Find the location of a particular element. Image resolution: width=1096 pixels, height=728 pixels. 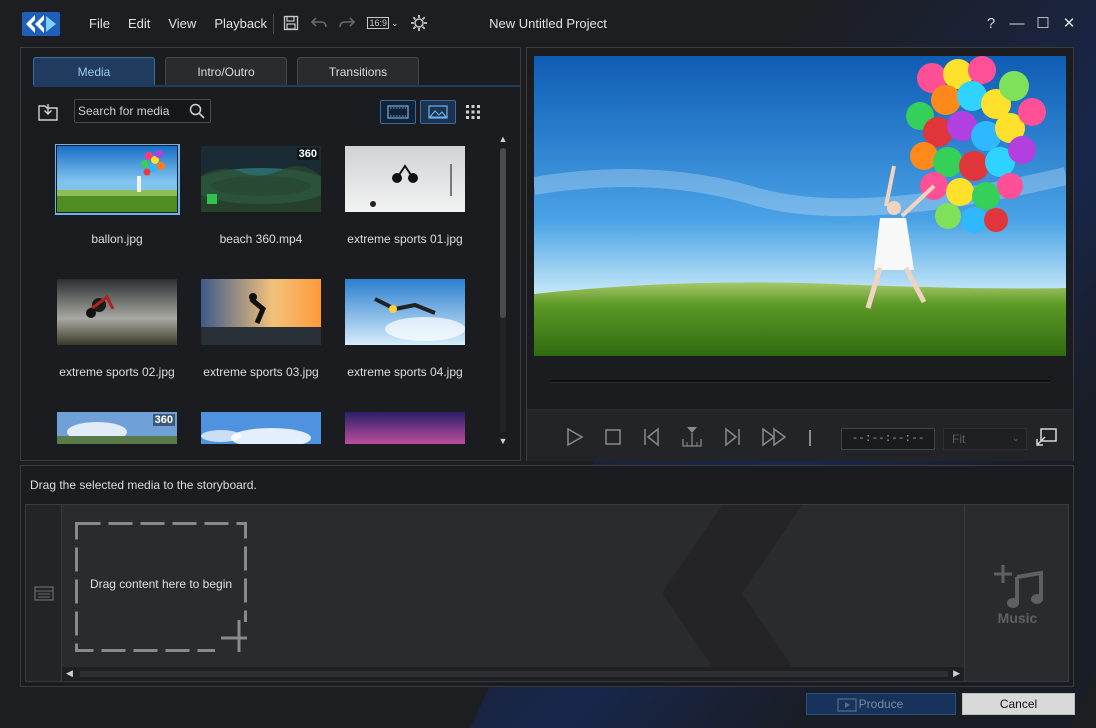

library-tabs: Media Intro/Outro Transitions is located at coordinates (226, 71).